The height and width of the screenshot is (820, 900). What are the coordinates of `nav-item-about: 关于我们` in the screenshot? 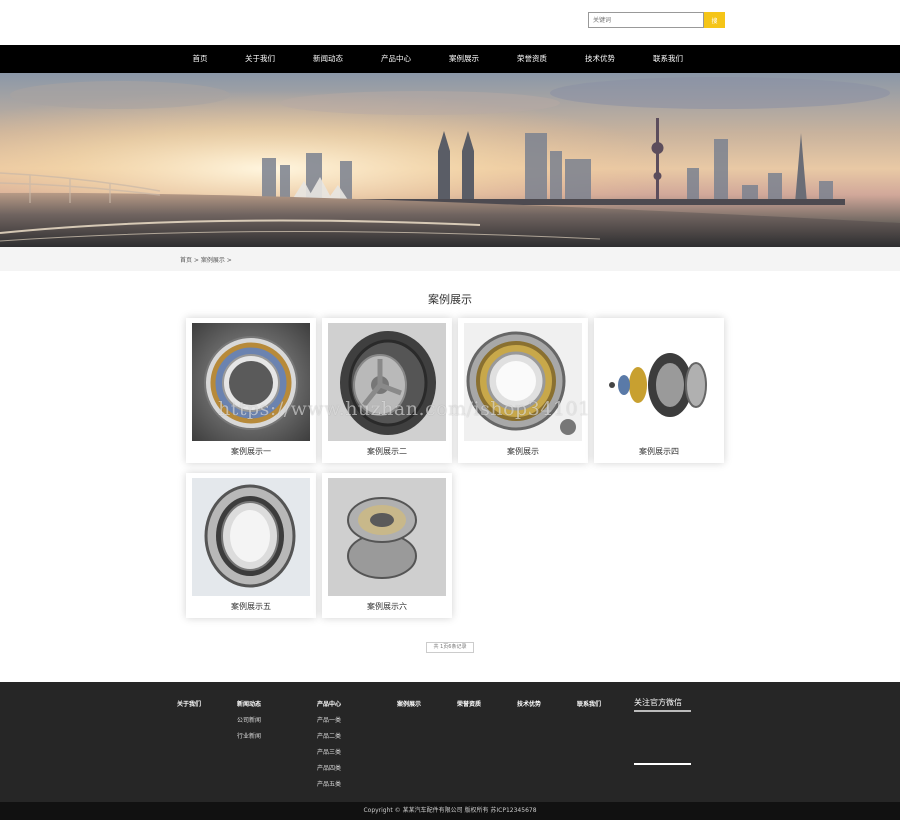 It's located at (260, 59).